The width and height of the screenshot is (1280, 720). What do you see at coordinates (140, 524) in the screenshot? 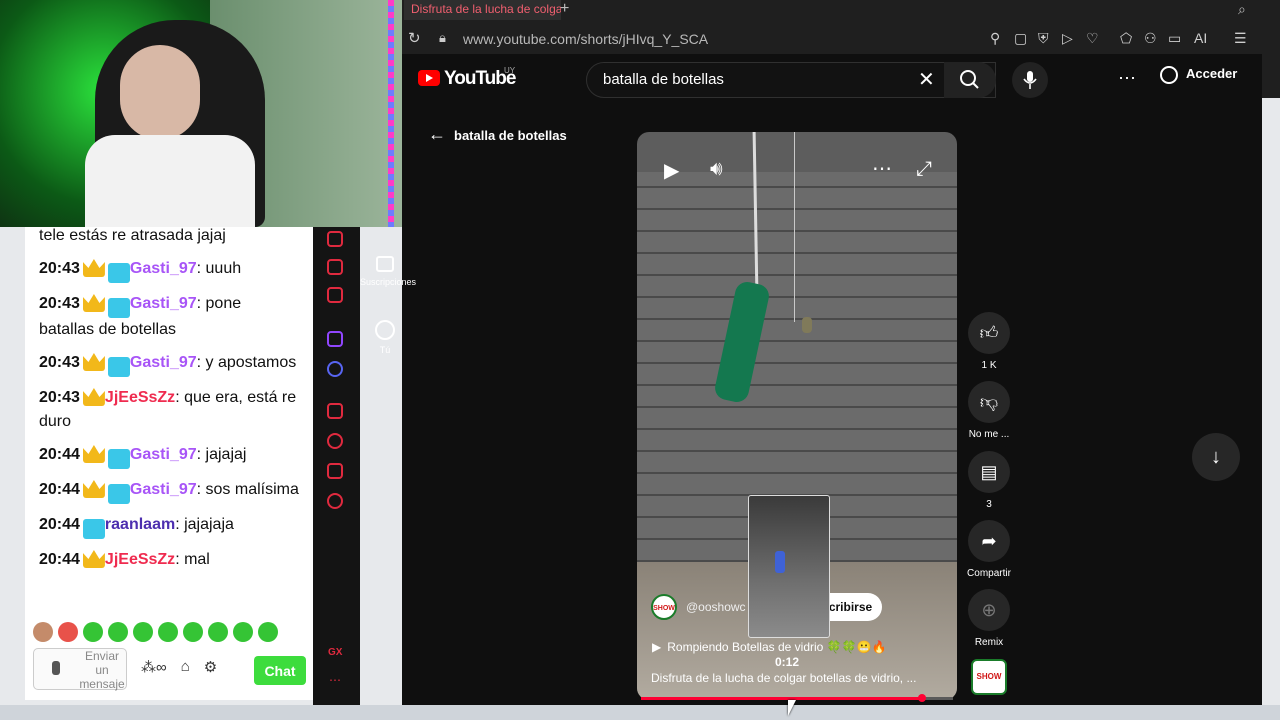
I see `message-username: raanlaam` at bounding box center [140, 524].